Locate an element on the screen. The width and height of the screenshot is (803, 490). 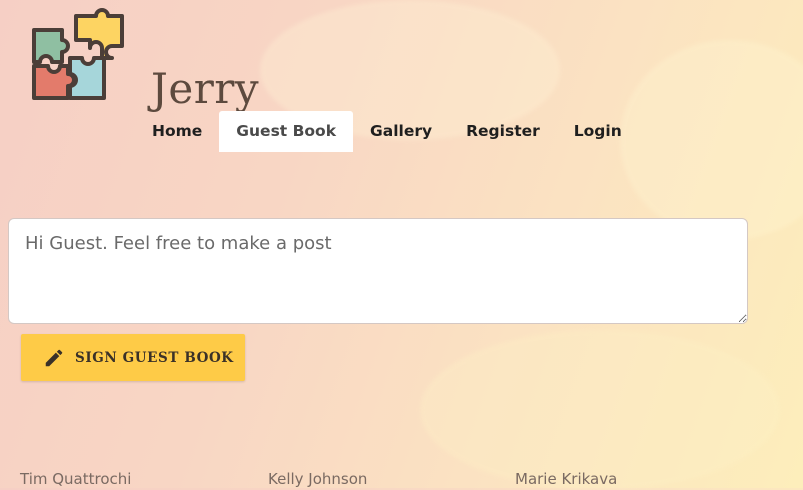
puzzle-icon is located at coordinates (78, 54).